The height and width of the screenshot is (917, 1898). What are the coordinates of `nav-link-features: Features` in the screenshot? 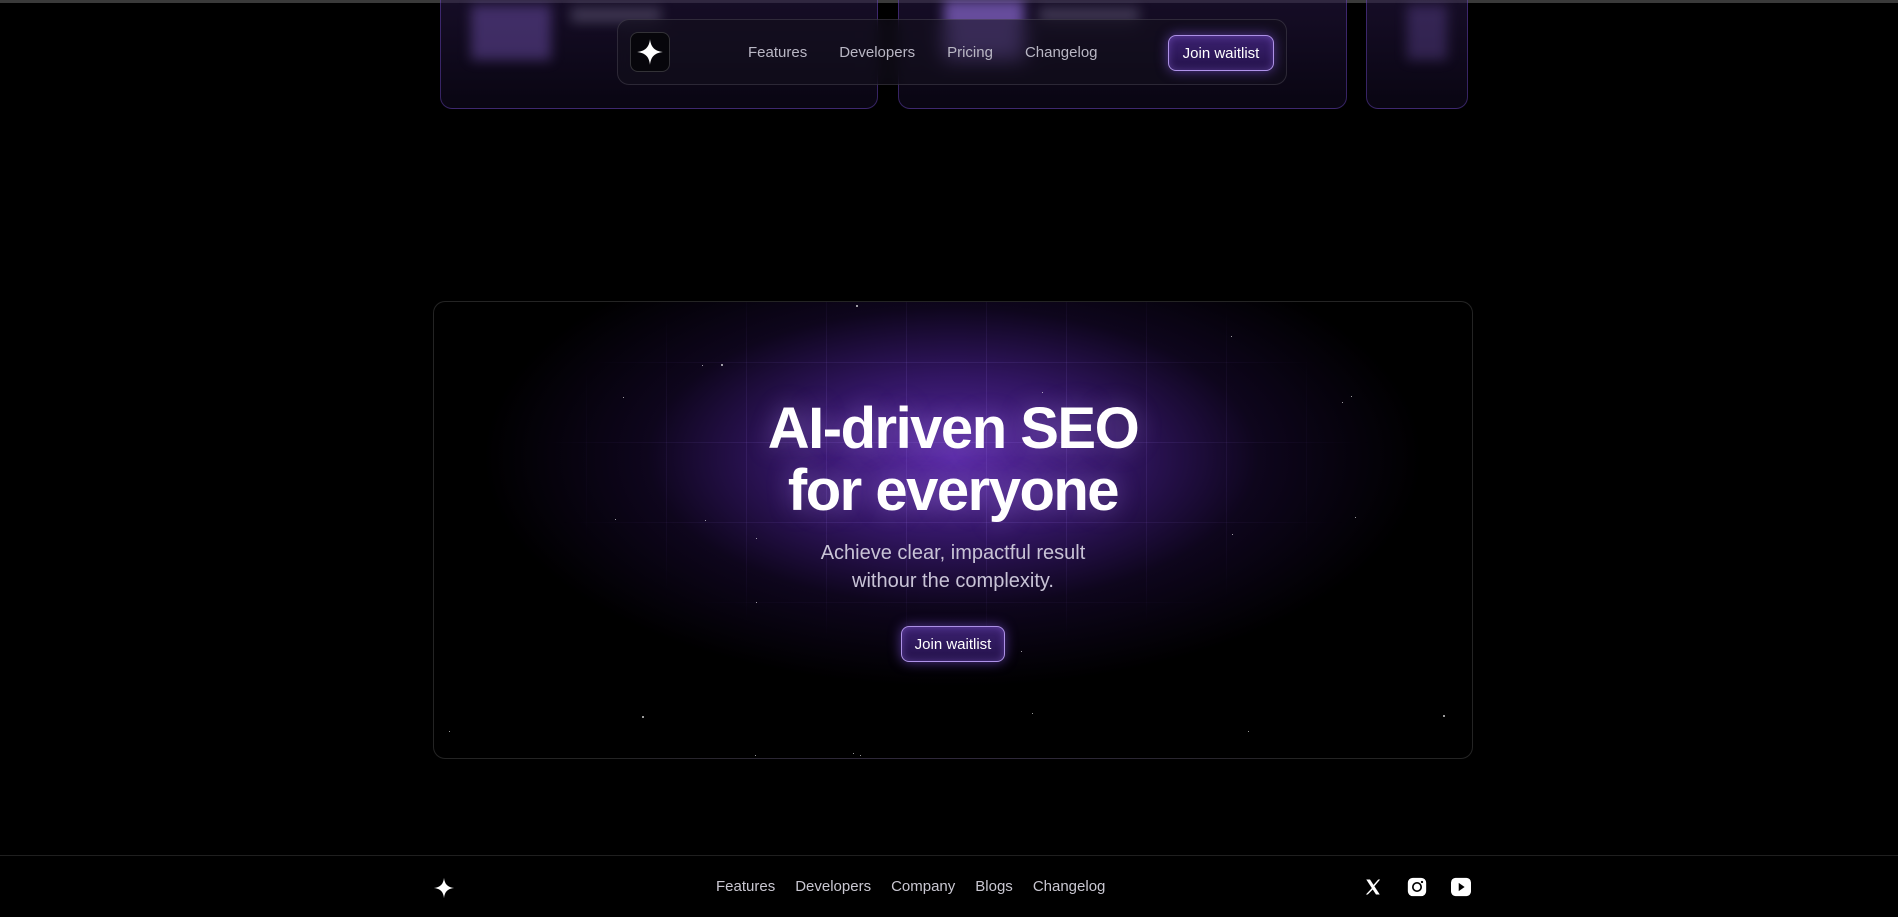 It's located at (777, 52).